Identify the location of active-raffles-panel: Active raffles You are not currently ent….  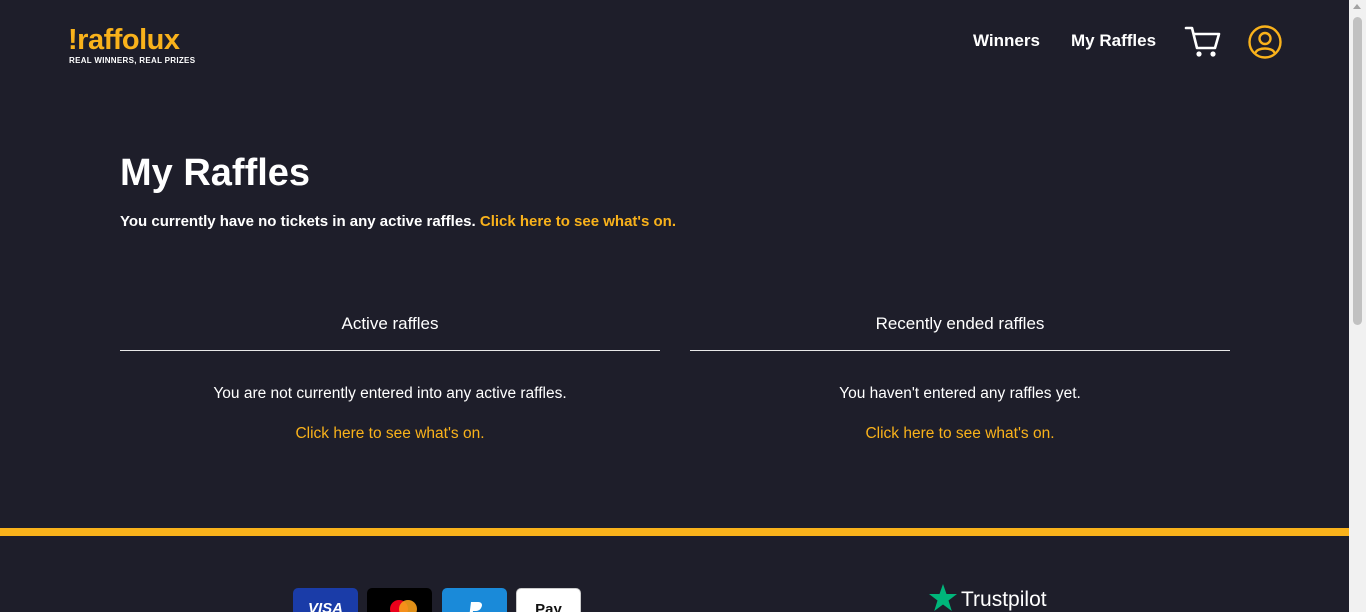
(390, 385).